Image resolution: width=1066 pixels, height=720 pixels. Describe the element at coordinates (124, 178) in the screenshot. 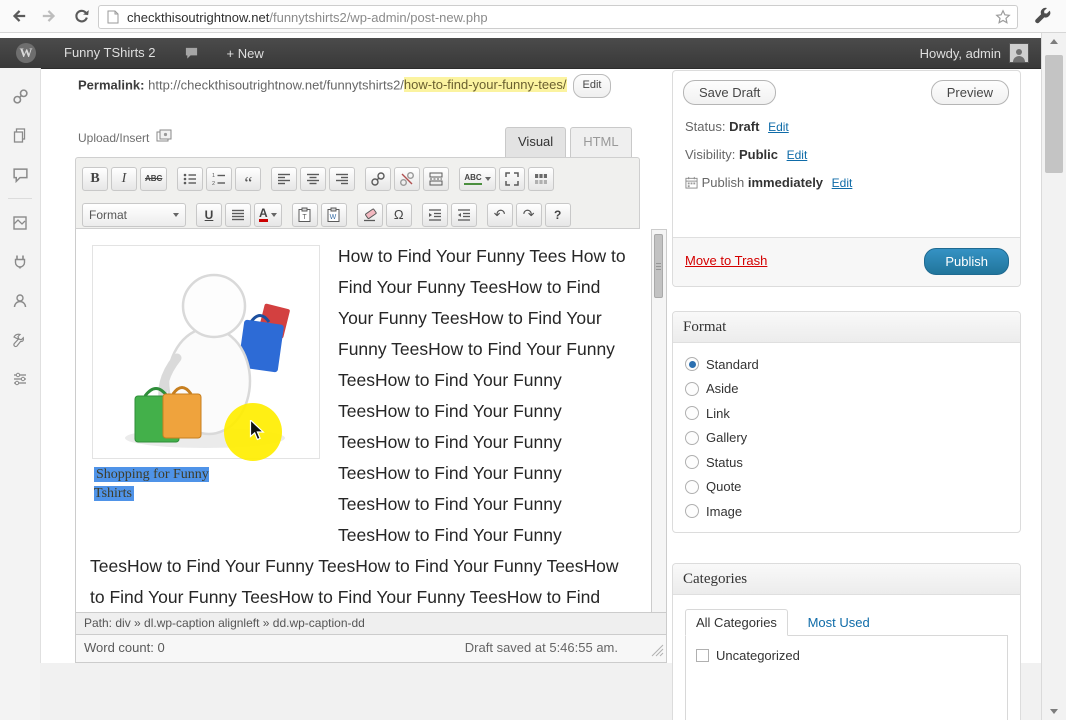

I see `italic-button: I` at that location.